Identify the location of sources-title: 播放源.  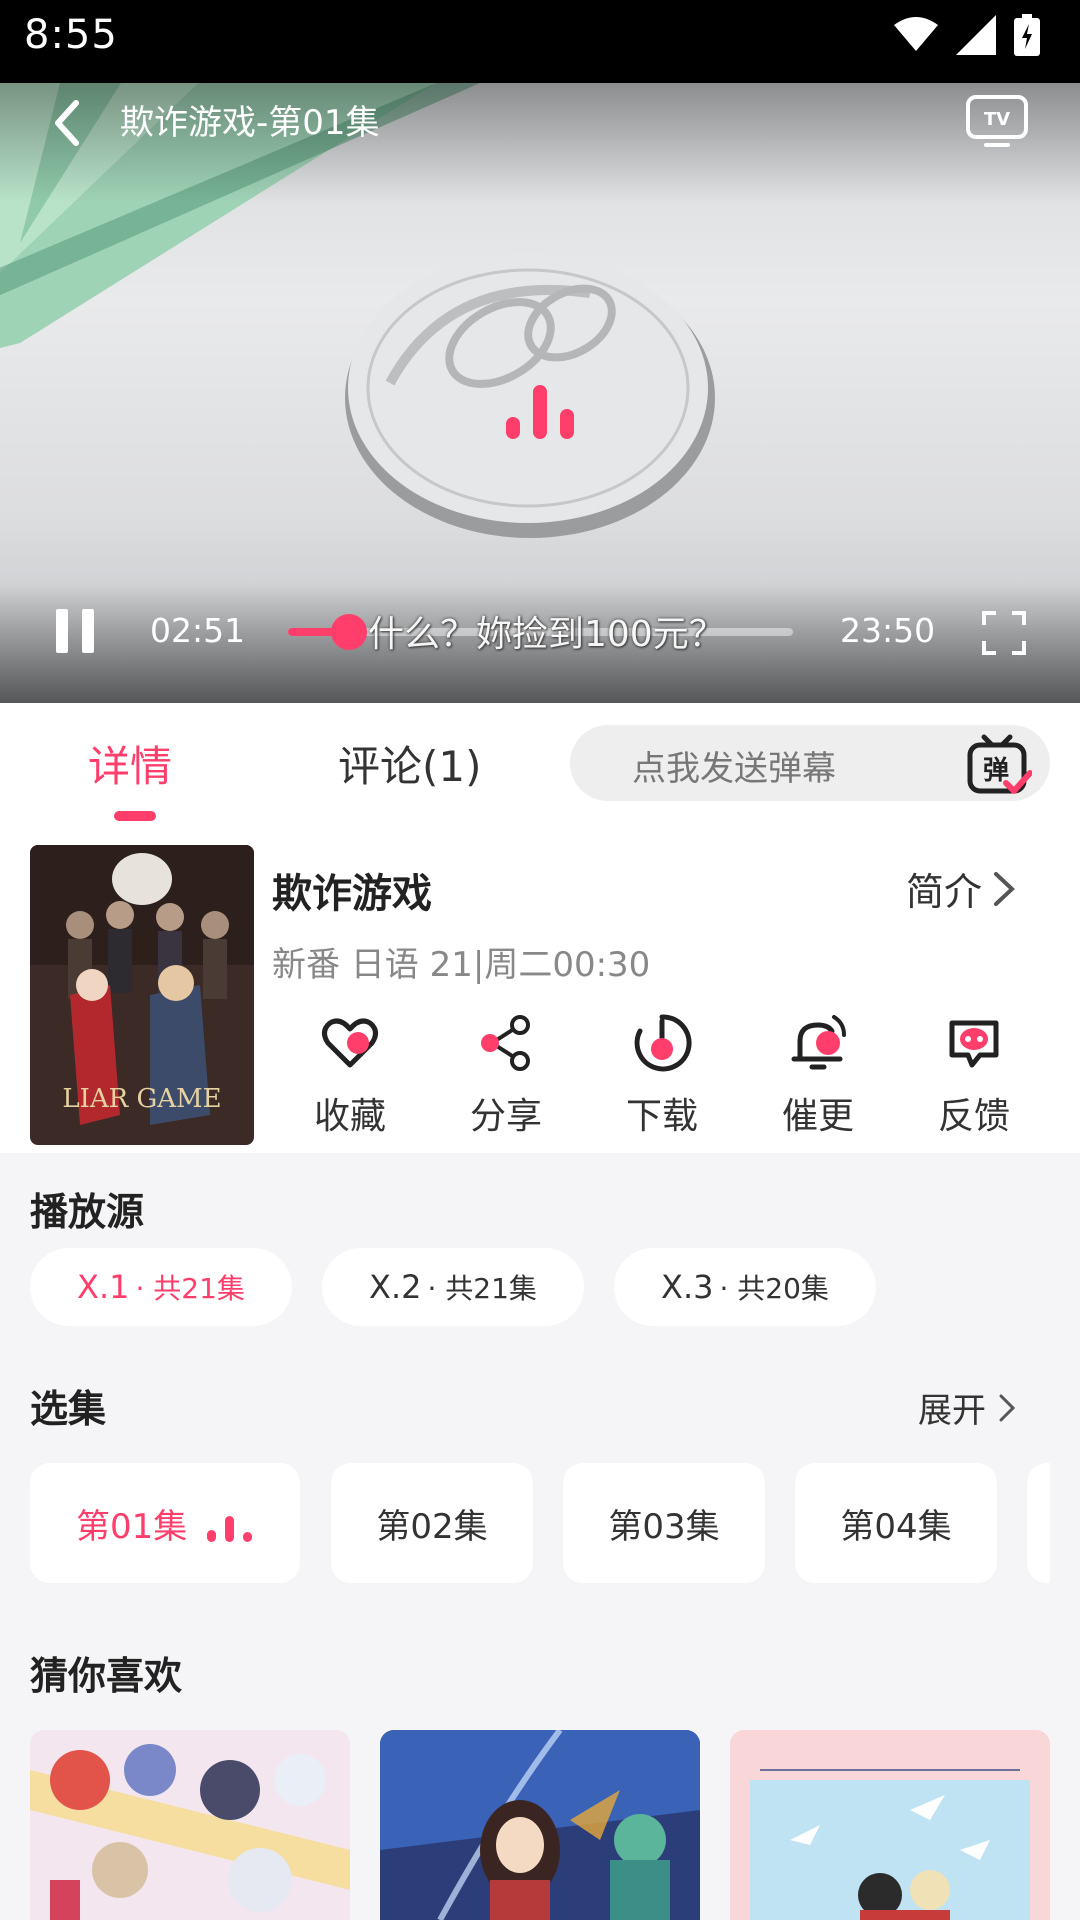
(87, 1212).